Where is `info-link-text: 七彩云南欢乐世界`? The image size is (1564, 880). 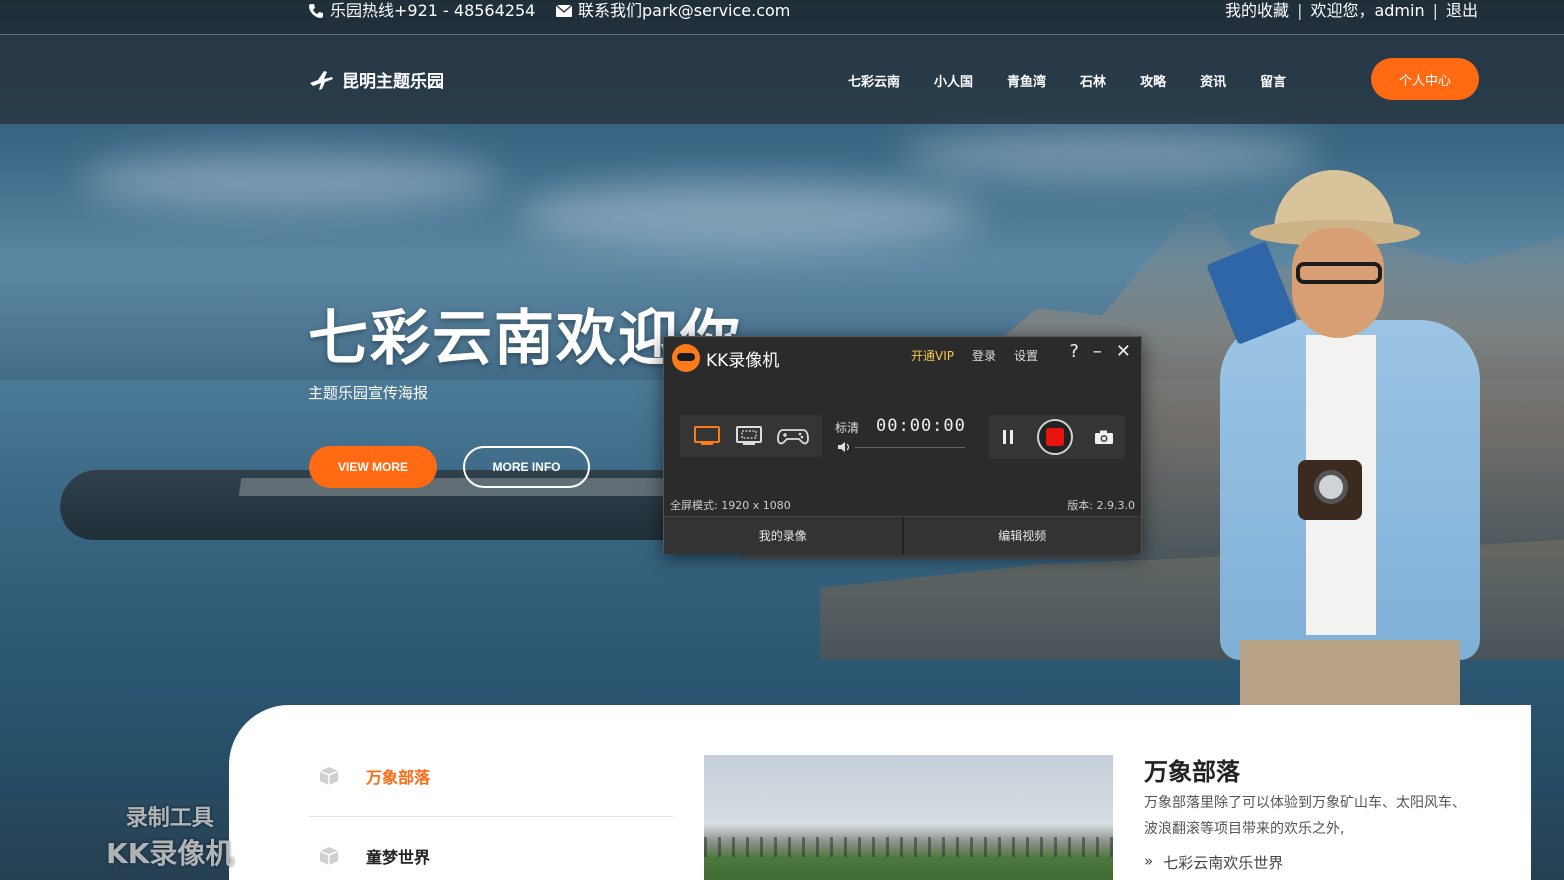
info-link-text: 七彩云南欢乐世界 is located at coordinates (1223, 863).